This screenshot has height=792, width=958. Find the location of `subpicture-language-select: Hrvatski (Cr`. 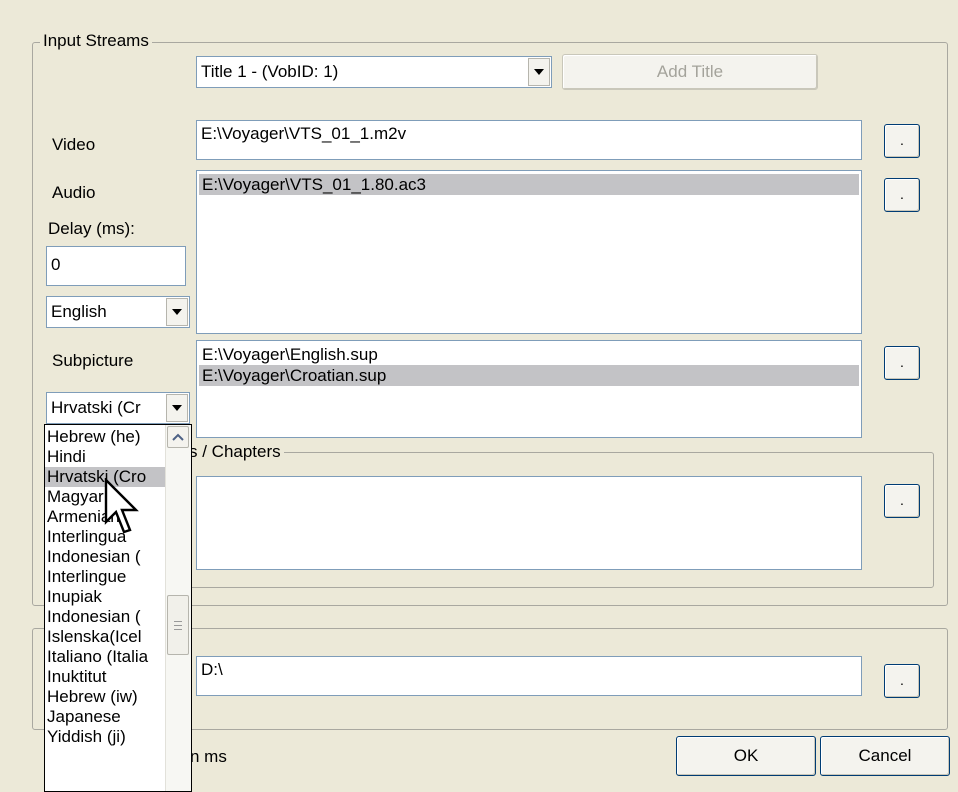

subpicture-language-select: Hrvatski (Cr is located at coordinates (118, 408).